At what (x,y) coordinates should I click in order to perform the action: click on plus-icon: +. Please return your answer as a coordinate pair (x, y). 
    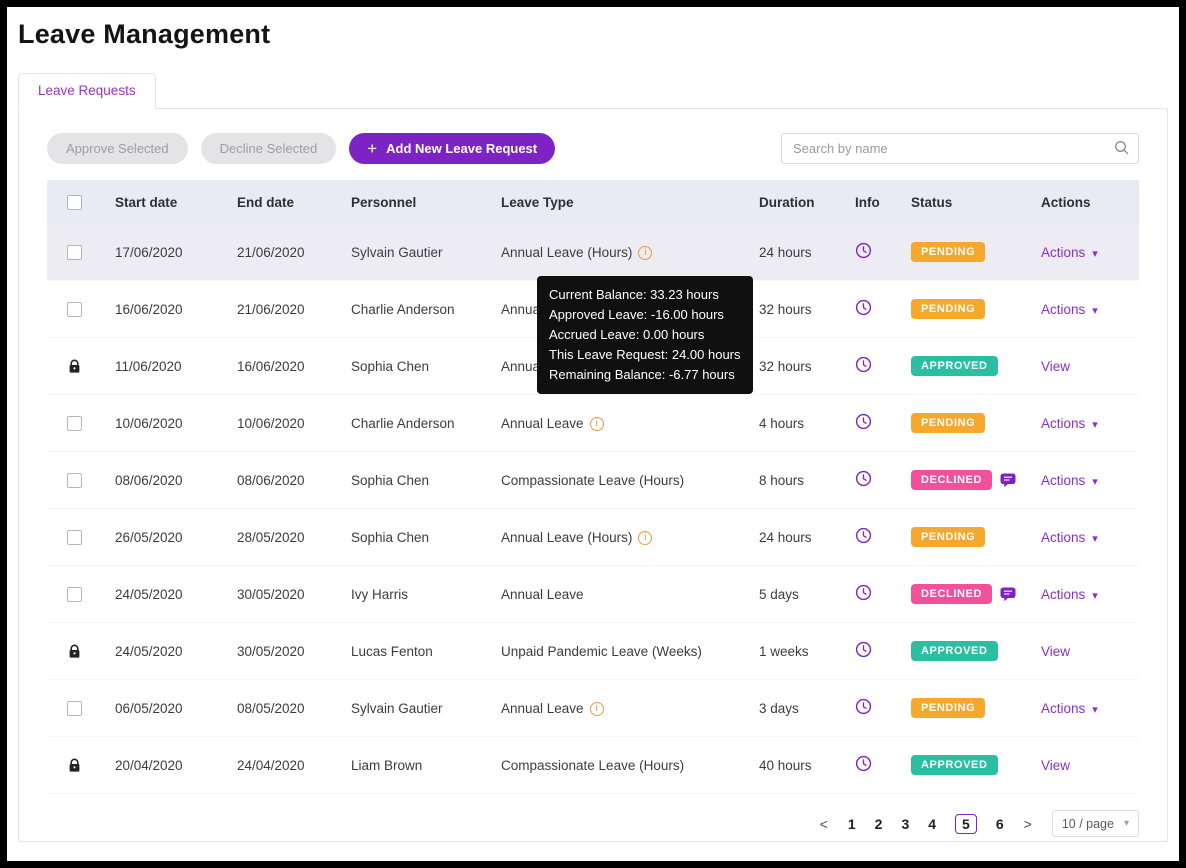
    Looking at the image, I should click on (372, 148).